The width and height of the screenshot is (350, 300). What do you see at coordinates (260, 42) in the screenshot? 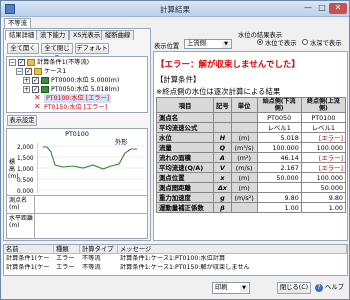
I see `radio-water-level` at bounding box center [260, 42].